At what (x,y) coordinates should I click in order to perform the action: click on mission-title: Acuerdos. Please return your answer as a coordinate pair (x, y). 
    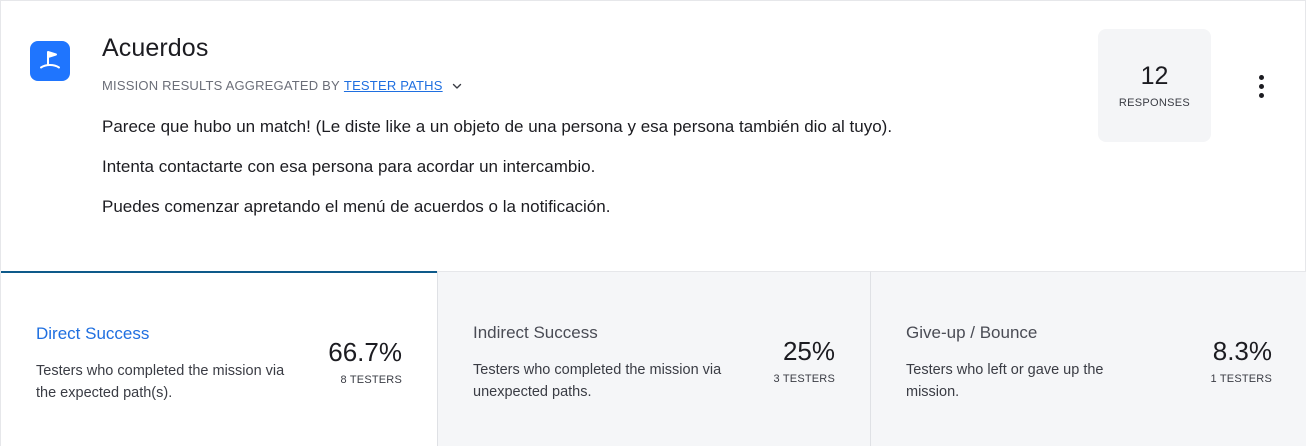
    Looking at the image, I should click on (155, 48).